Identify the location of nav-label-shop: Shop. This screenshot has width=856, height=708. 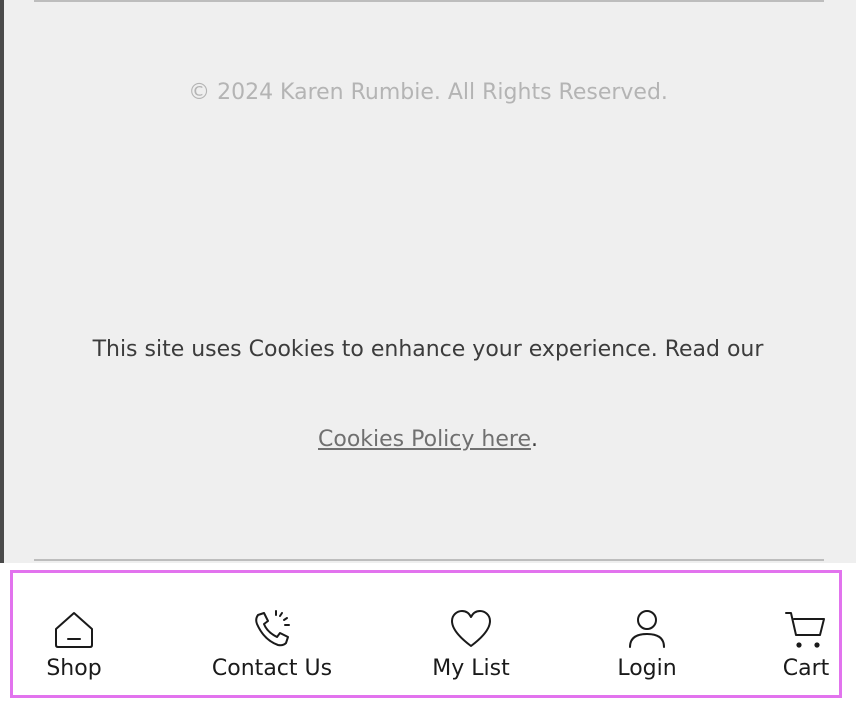
(74, 668).